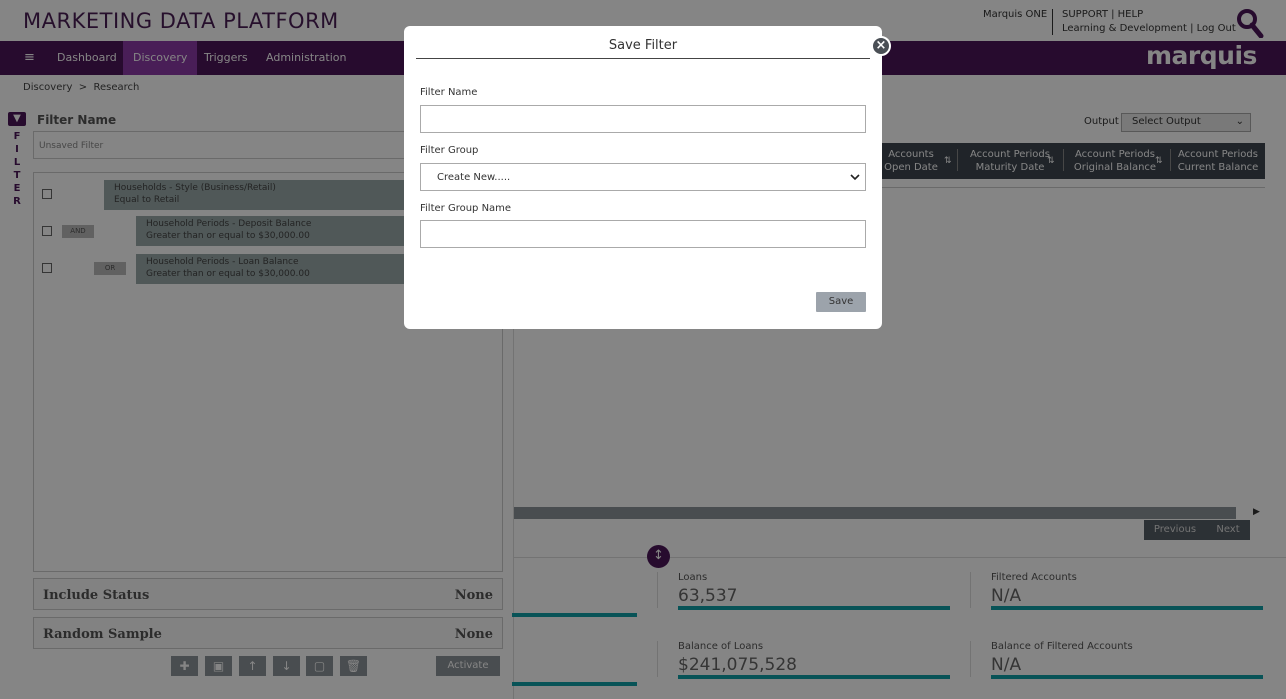  What do you see at coordinates (881, 46) in the screenshot?
I see `close-icon: ×` at bounding box center [881, 46].